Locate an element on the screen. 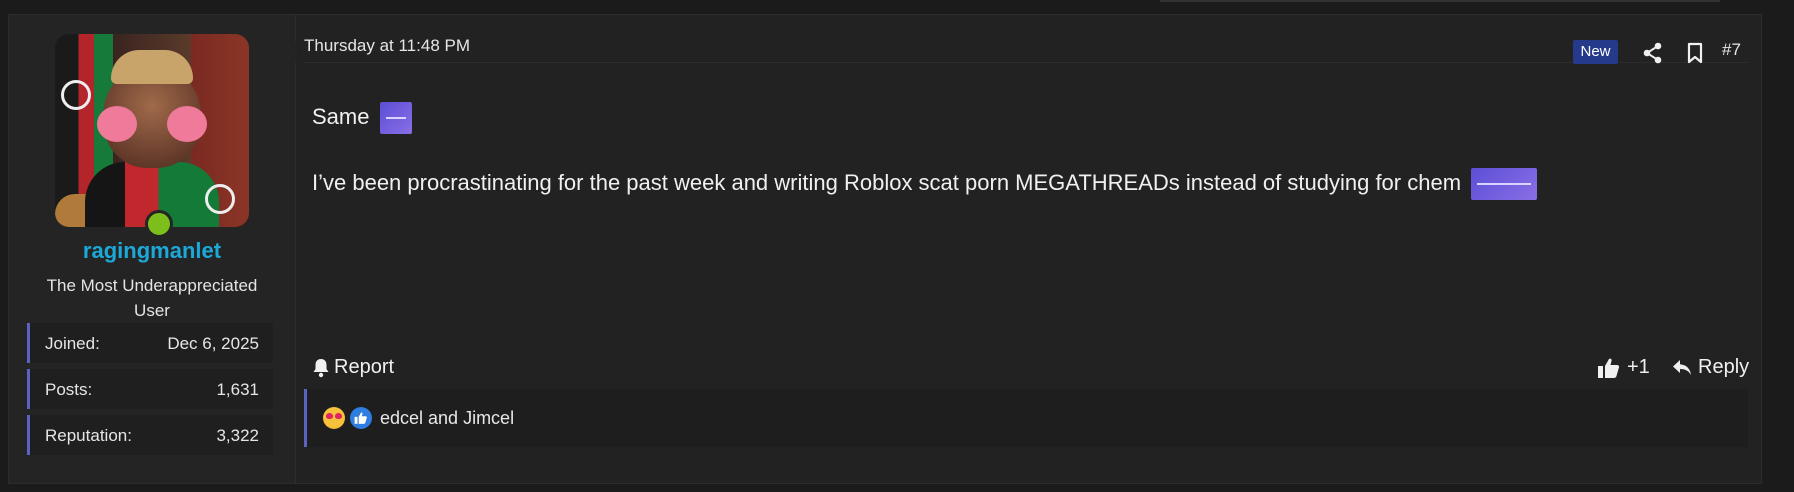 The height and width of the screenshot is (492, 1794). report-label: Report is located at coordinates (364, 367).